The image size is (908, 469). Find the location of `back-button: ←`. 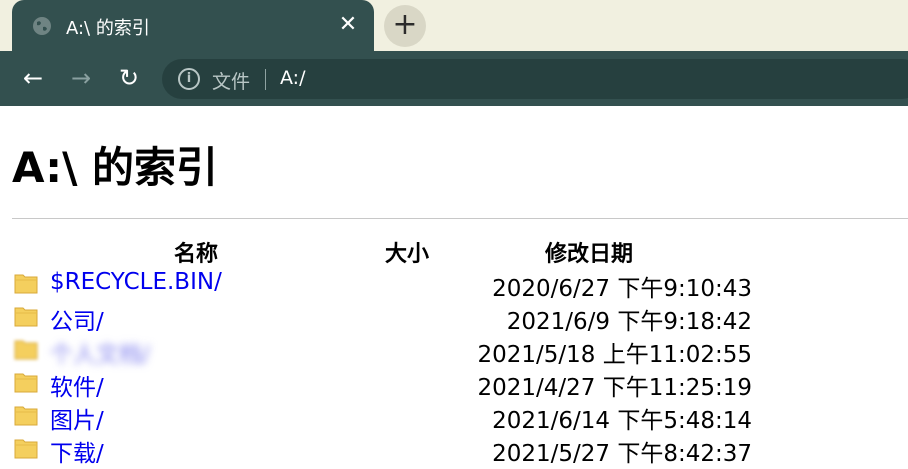

back-button: ← is located at coordinates (33, 78).